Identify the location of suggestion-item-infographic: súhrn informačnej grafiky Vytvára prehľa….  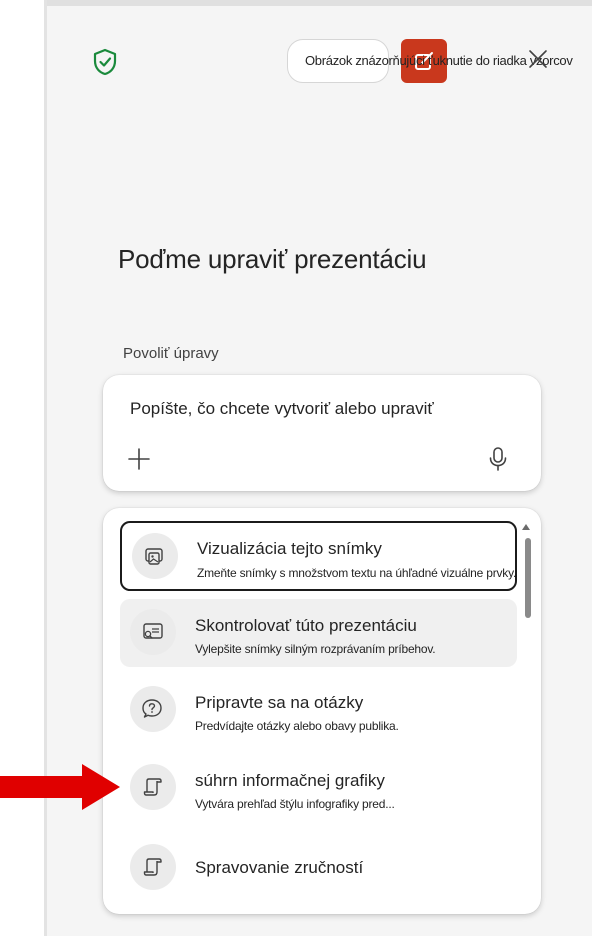
(318, 788).